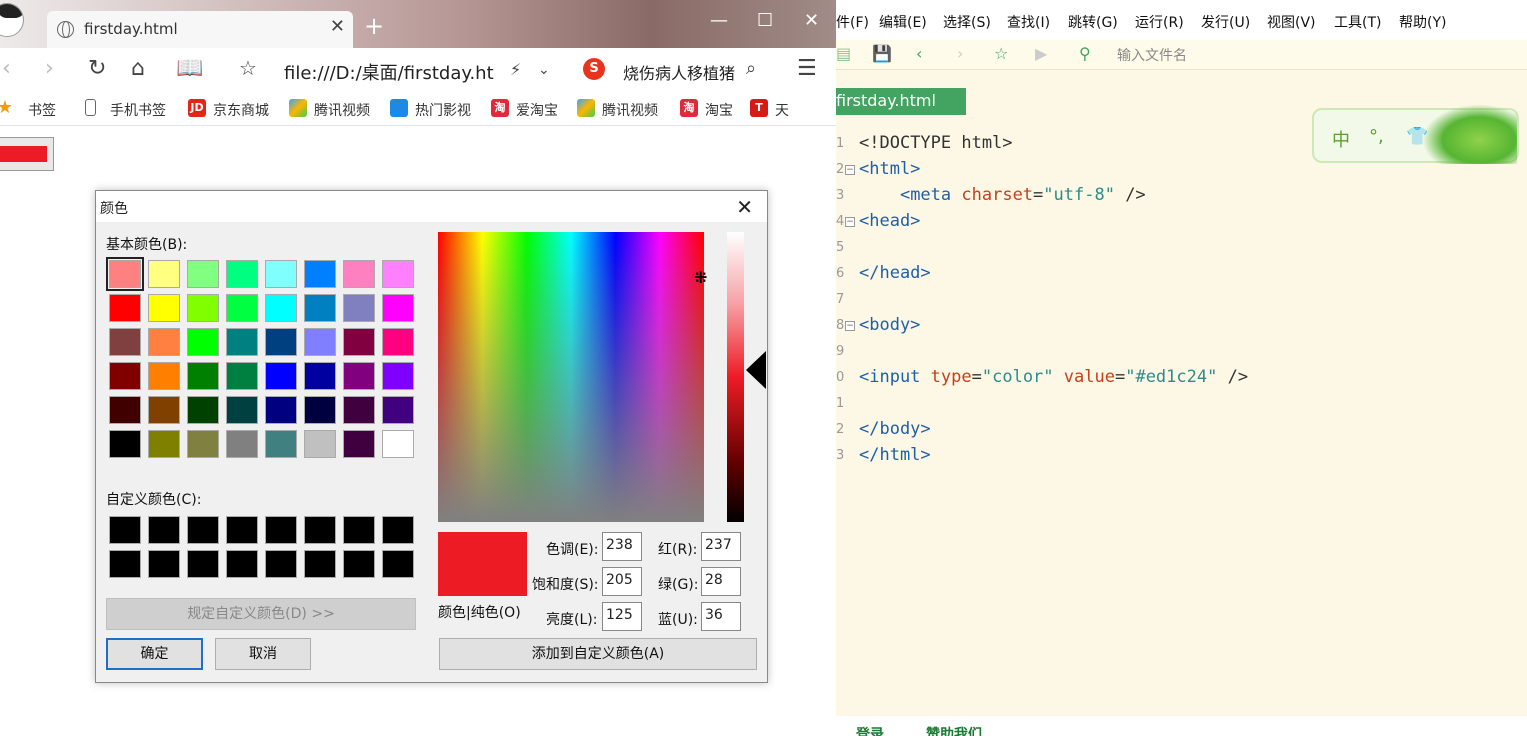 The image size is (1527, 736). I want to click on color-input, so click(27, 154).